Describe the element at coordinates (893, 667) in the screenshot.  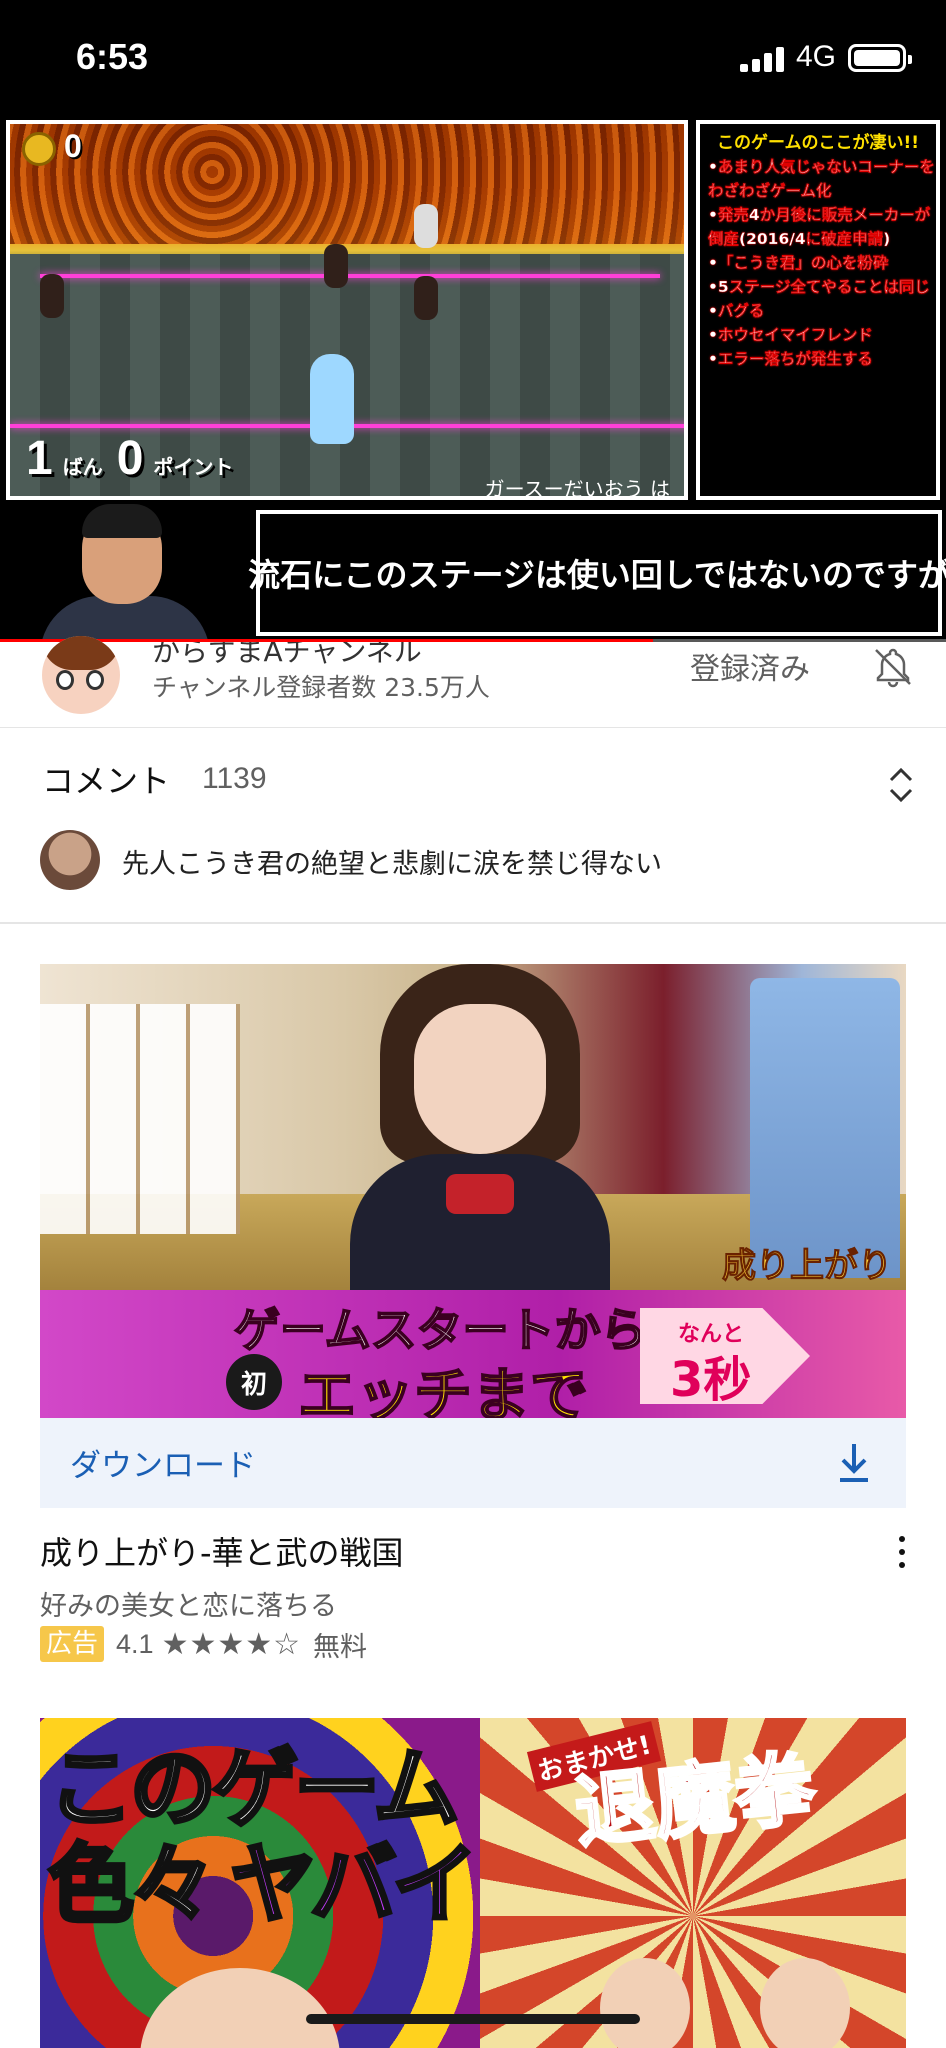
I see `bell-off-icon` at that location.